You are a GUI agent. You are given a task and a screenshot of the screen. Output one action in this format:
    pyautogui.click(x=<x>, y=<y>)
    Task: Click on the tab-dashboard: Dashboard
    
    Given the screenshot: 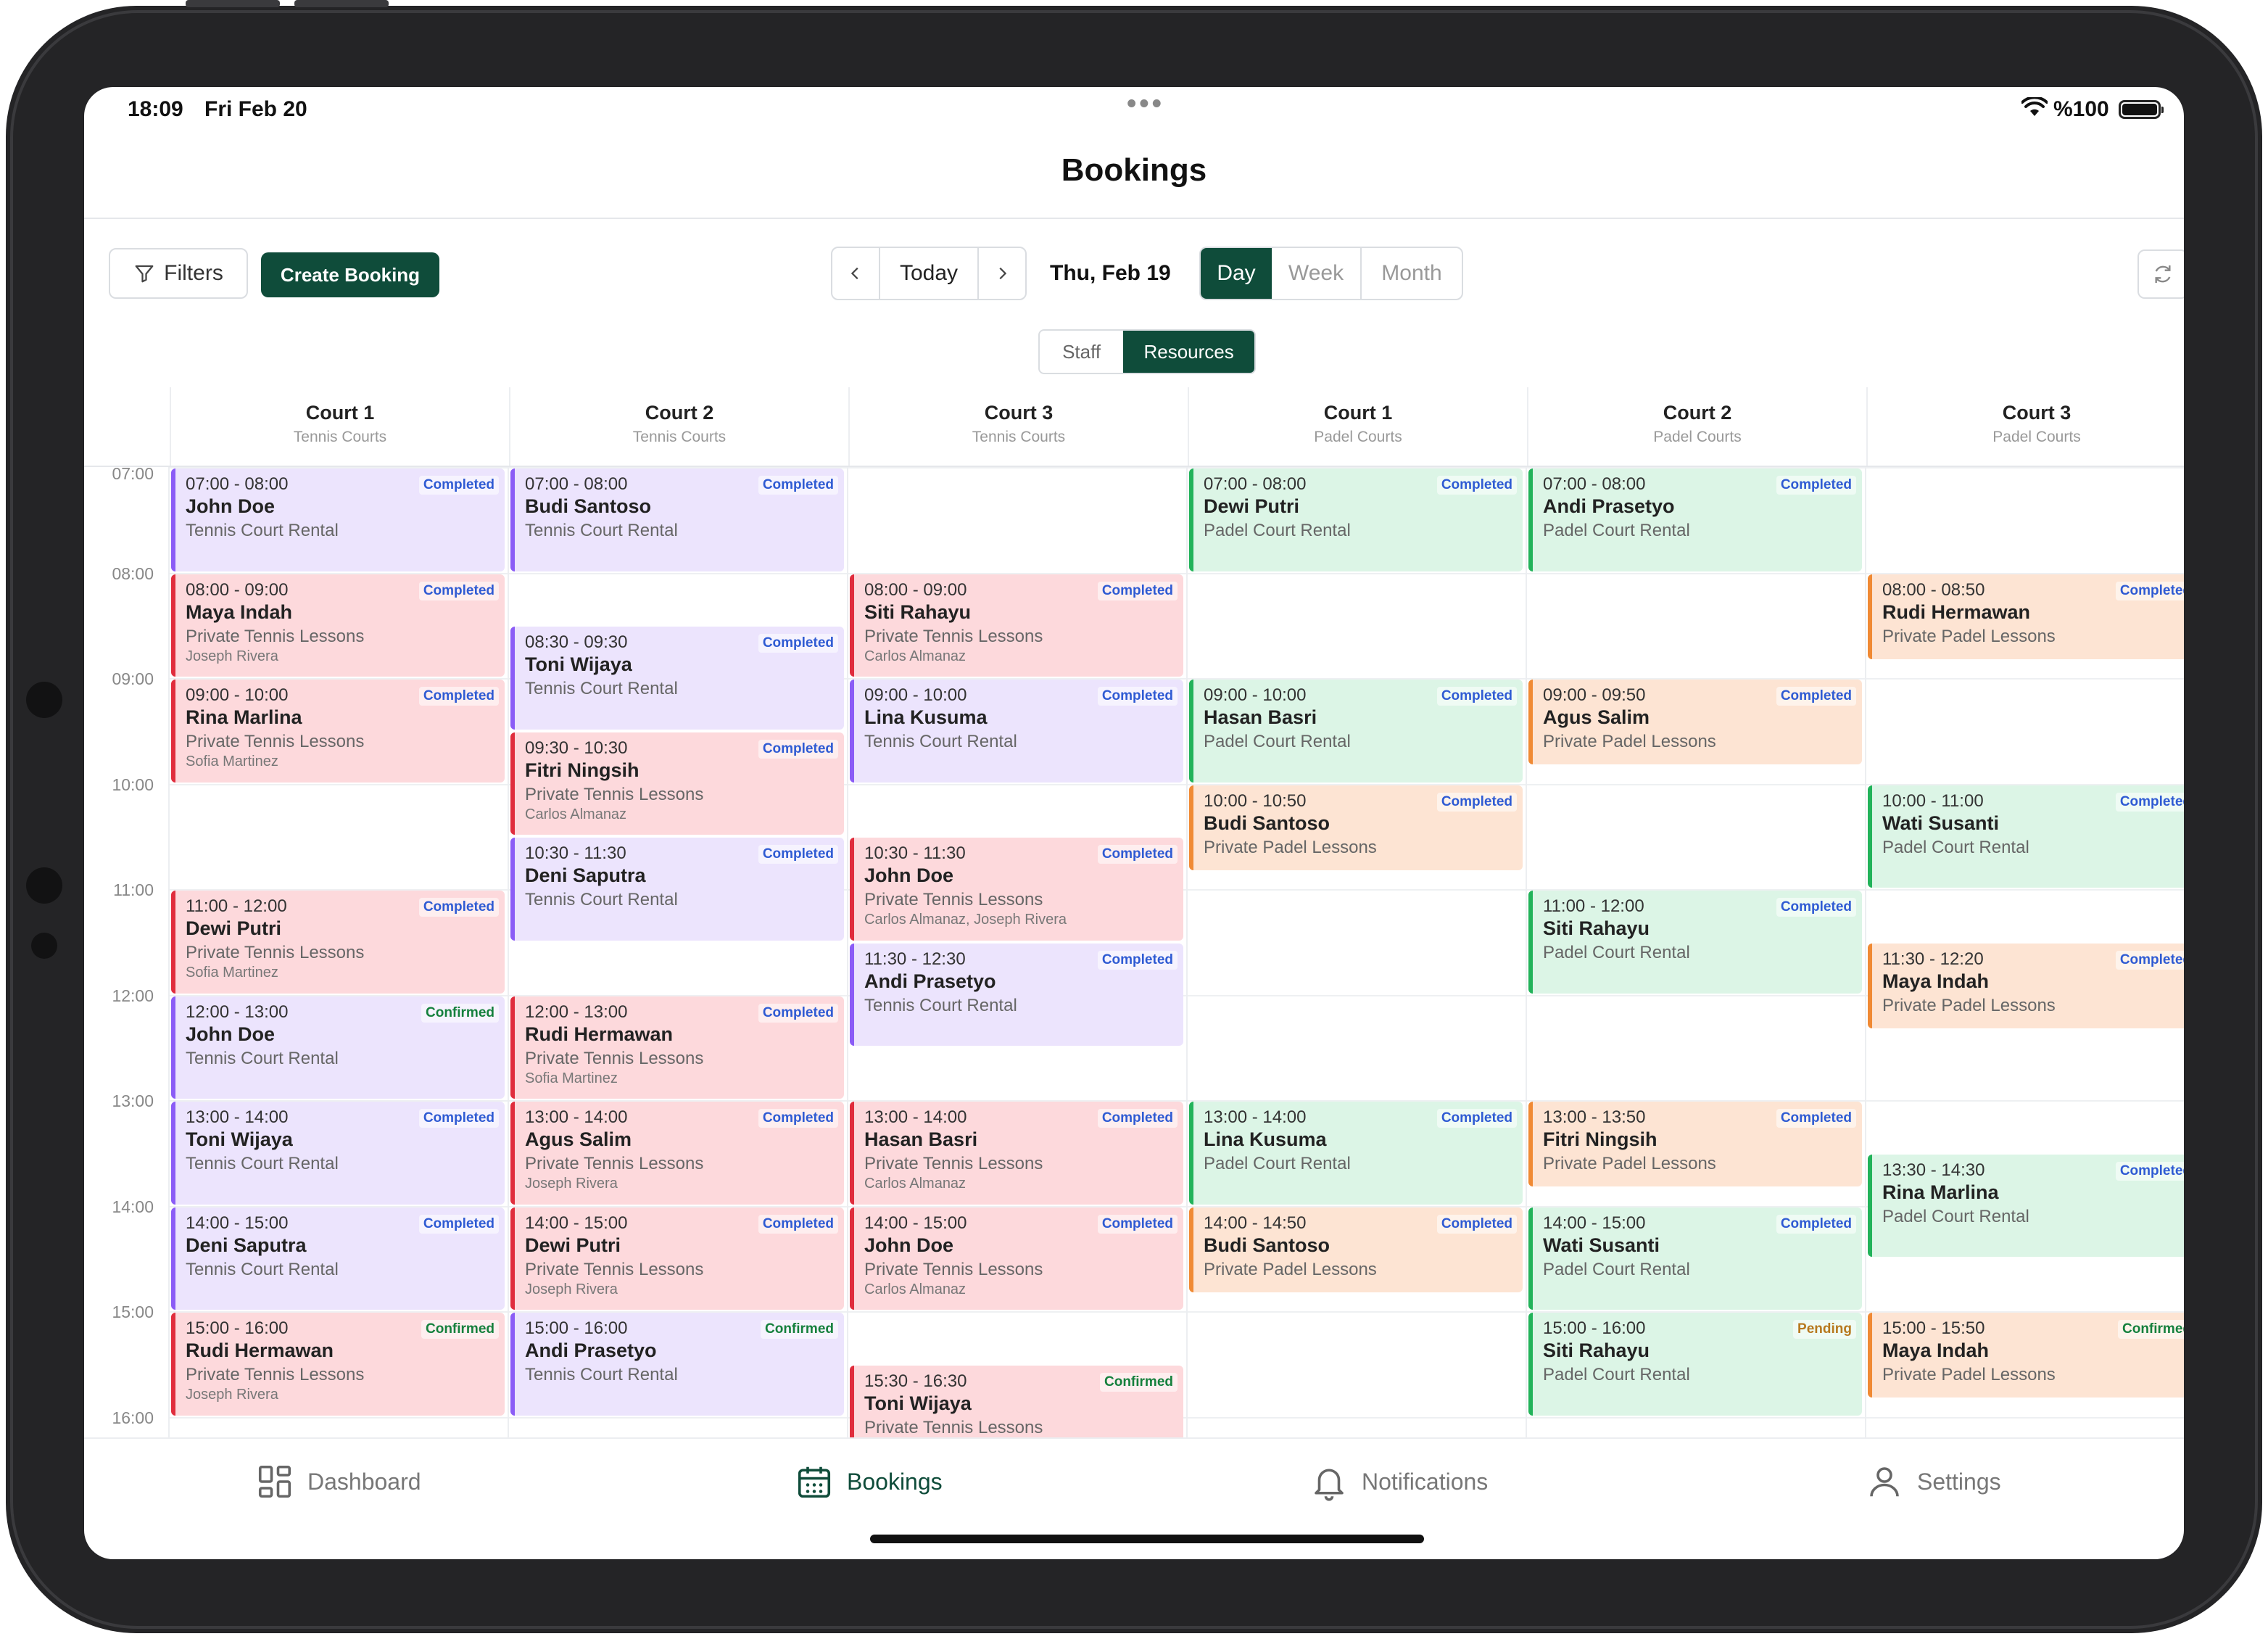 What is the action you would take?
    pyautogui.click(x=338, y=1481)
    